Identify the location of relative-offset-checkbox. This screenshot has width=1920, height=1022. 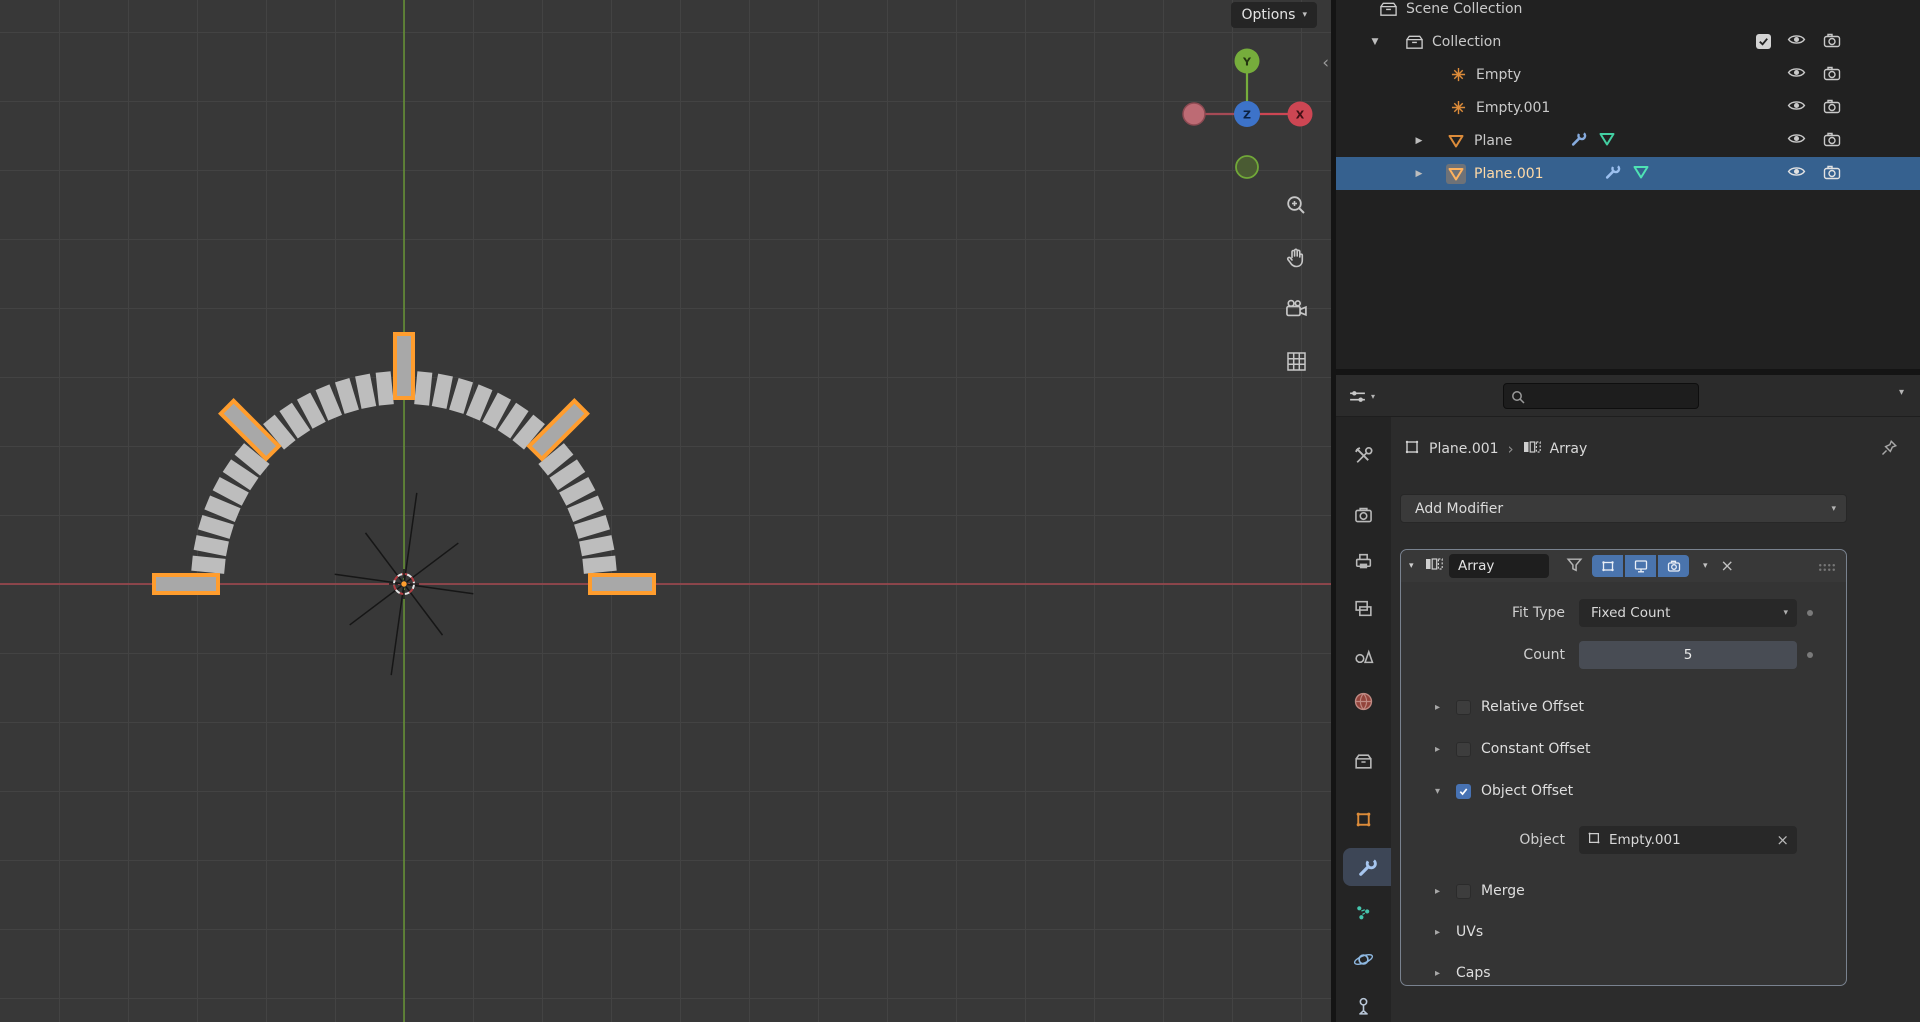
(1463, 707).